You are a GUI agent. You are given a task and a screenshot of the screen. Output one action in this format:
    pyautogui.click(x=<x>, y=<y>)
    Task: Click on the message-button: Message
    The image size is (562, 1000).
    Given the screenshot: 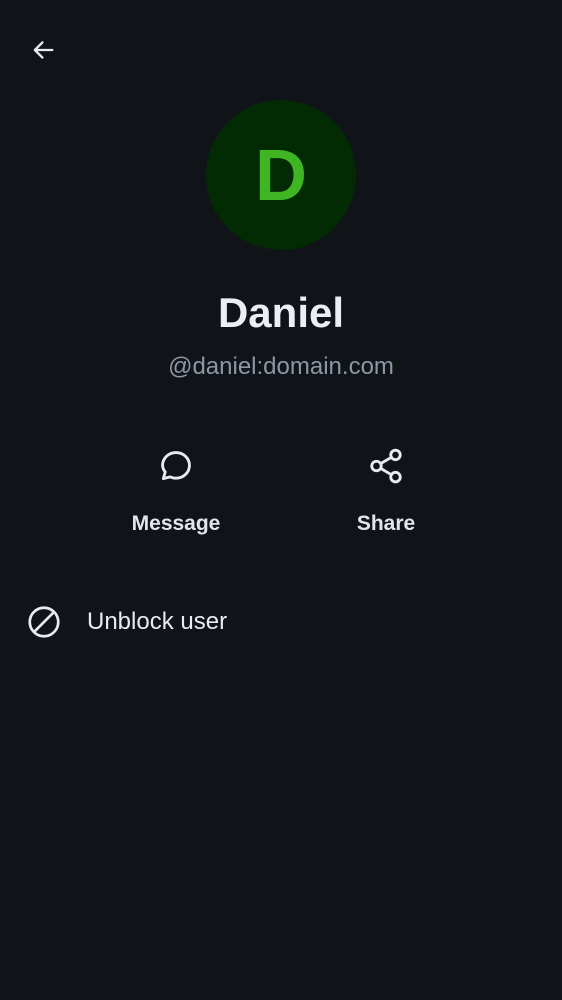 What is the action you would take?
    pyautogui.click(x=176, y=495)
    